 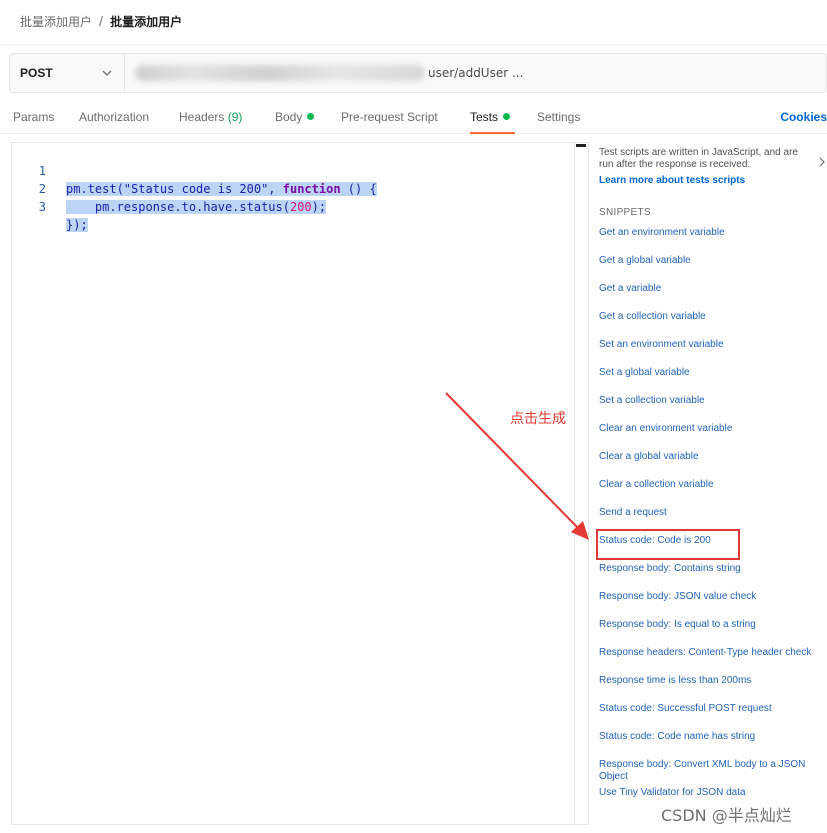 I want to click on snippet-item: Set a collection variable, so click(x=713, y=401).